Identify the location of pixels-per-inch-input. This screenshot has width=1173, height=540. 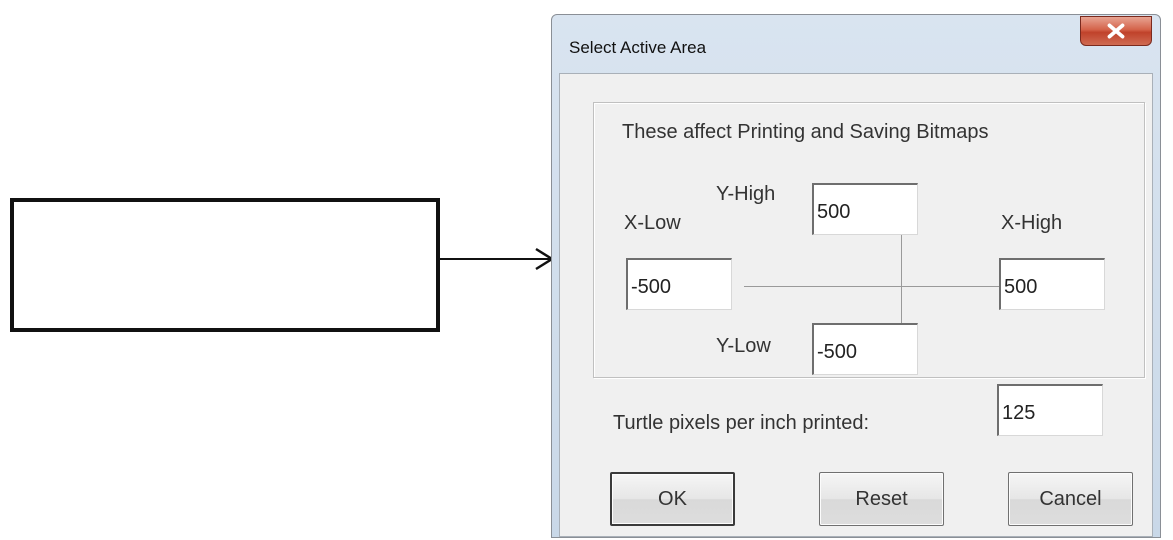
(1050, 410).